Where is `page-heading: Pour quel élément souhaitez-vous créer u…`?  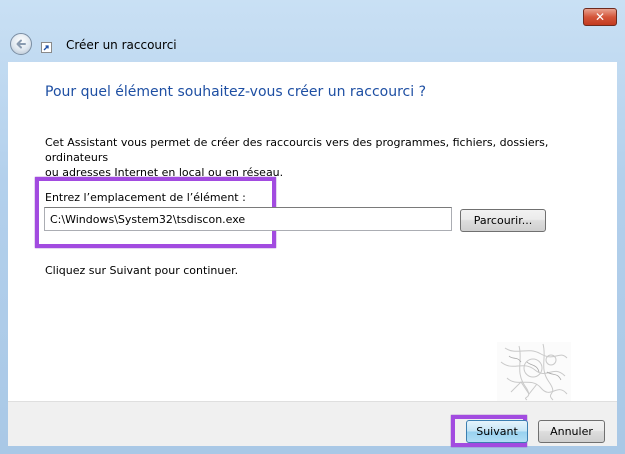 page-heading: Pour quel élément souhaitez-vous créer u… is located at coordinates (236, 92).